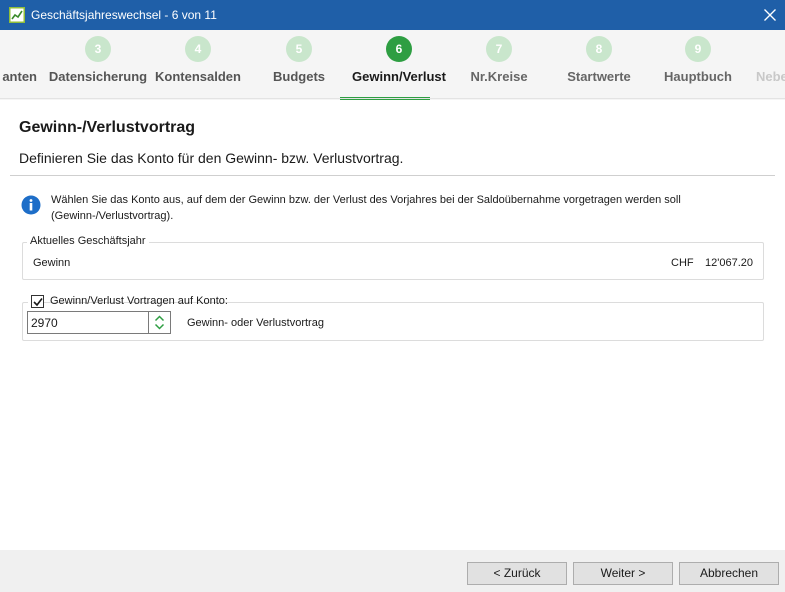 This screenshot has height=592, width=785. I want to click on close-icon, so click(770, 15).